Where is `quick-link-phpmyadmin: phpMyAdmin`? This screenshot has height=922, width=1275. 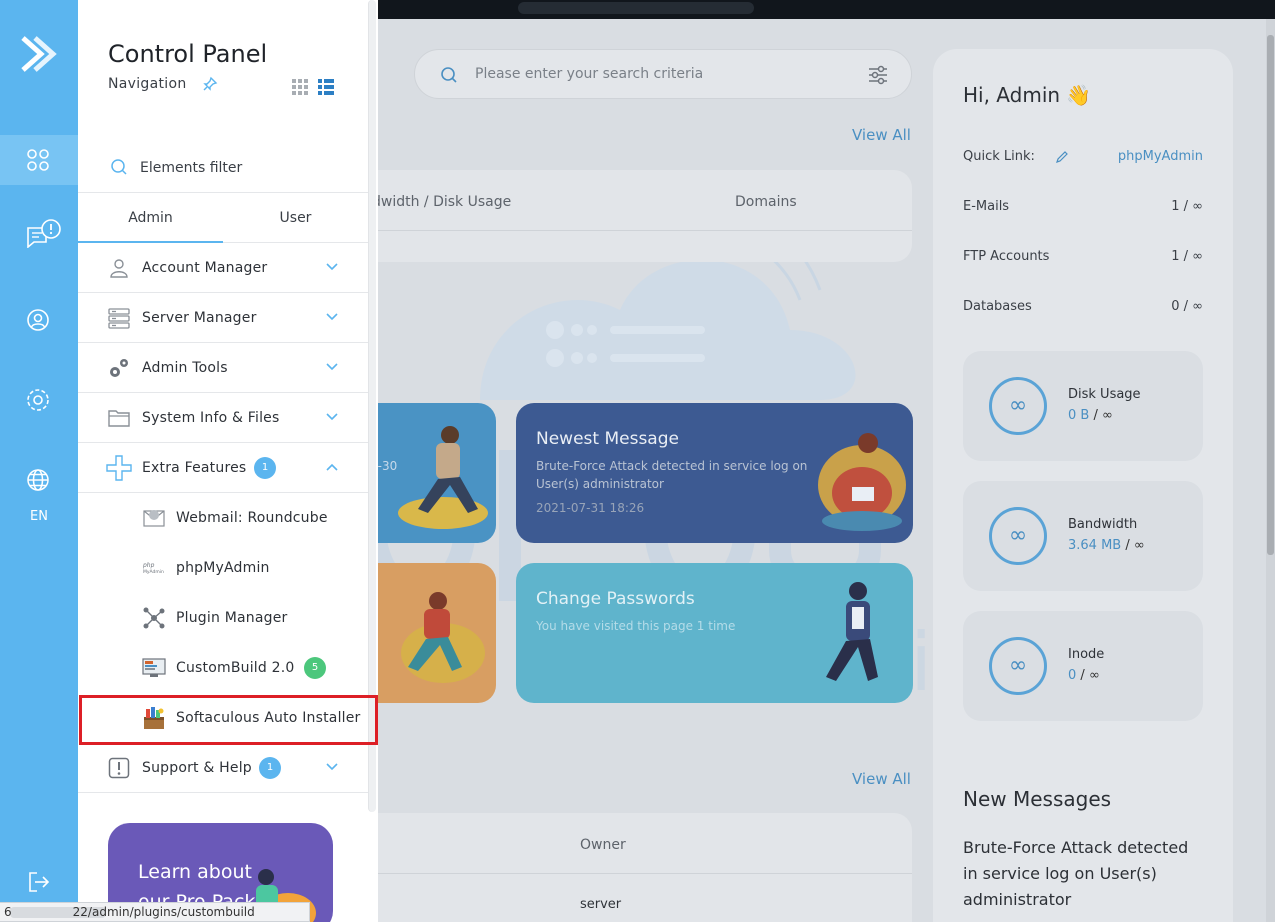 quick-link-phpmyadmin: phpMyAdmin is located at coordinates (1160, 156).